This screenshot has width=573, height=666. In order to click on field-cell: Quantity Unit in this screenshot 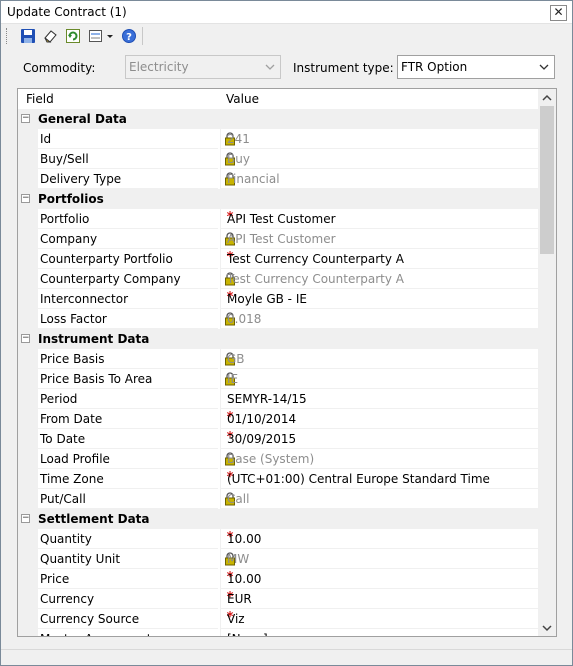, I will do `click(136, 559)`.